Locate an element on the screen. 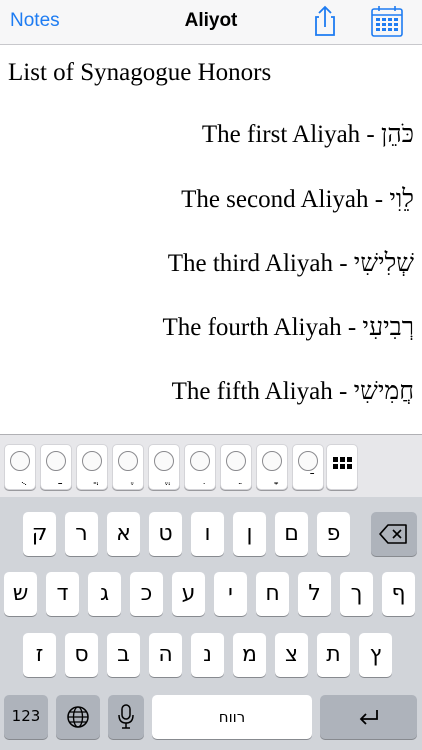 This screenshot has width=422, height=750. vowel-key-hataf-patah: ֲ is located at coordinates (92, 467).